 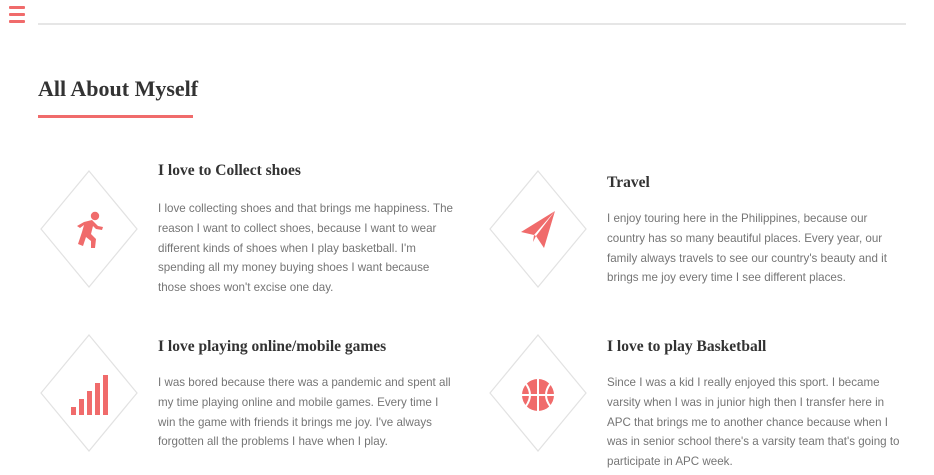 What do you see at coordinates (17, 15) in the screenshot?
I see `hamburger-menu-icon` at bounding box center [17, 15].